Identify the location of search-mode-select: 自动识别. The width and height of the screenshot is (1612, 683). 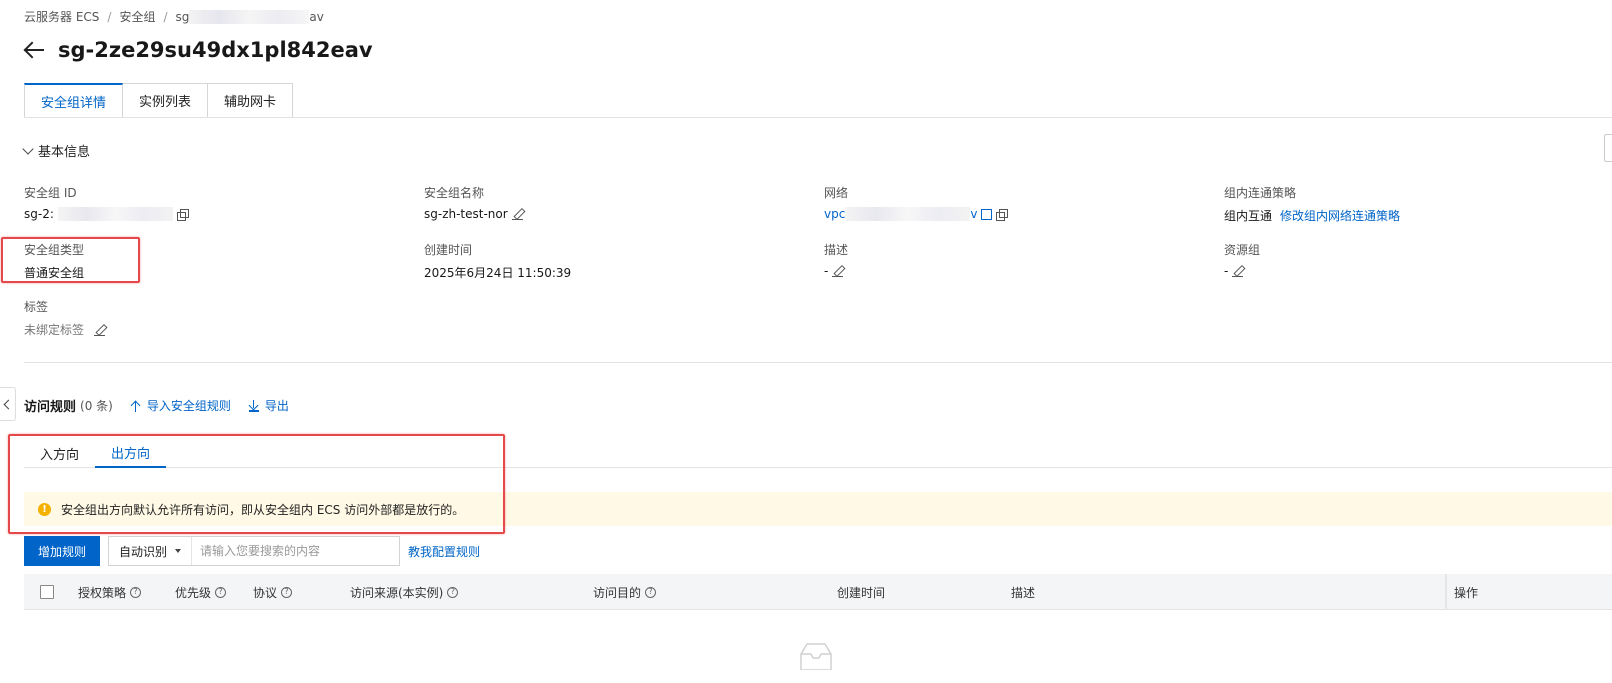
(151, 551).